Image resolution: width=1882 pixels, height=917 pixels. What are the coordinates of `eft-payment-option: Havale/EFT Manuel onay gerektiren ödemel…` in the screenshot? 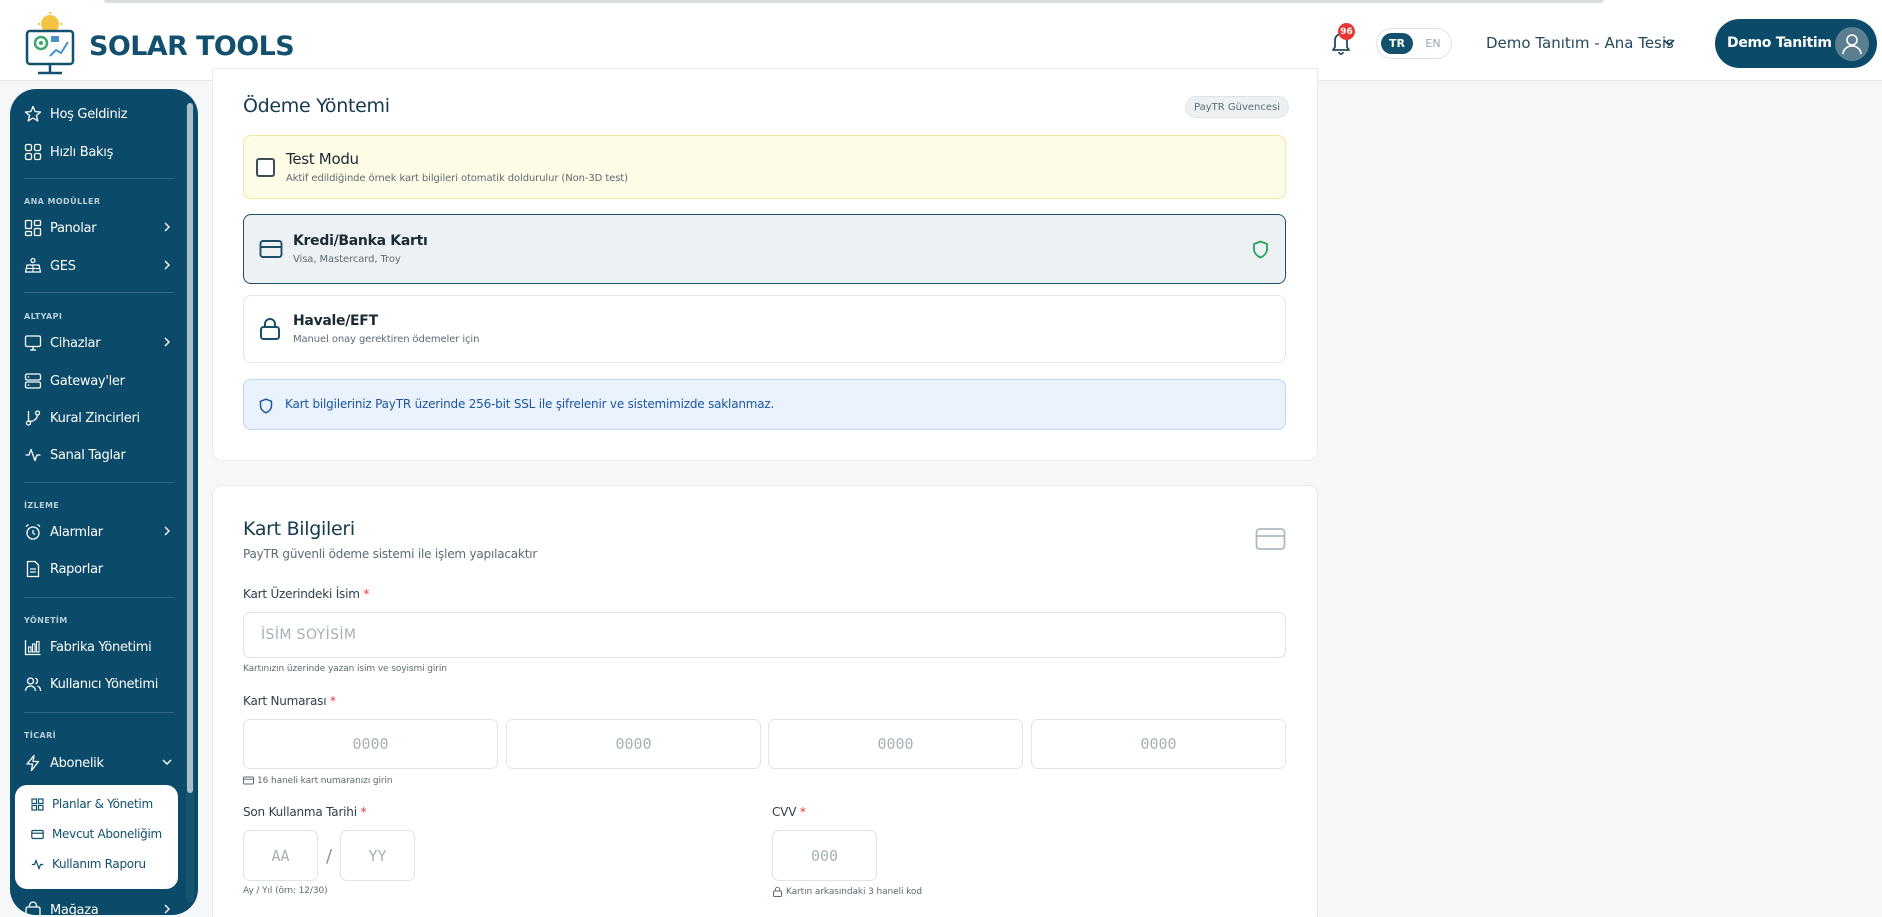 It's located at (764, 329).